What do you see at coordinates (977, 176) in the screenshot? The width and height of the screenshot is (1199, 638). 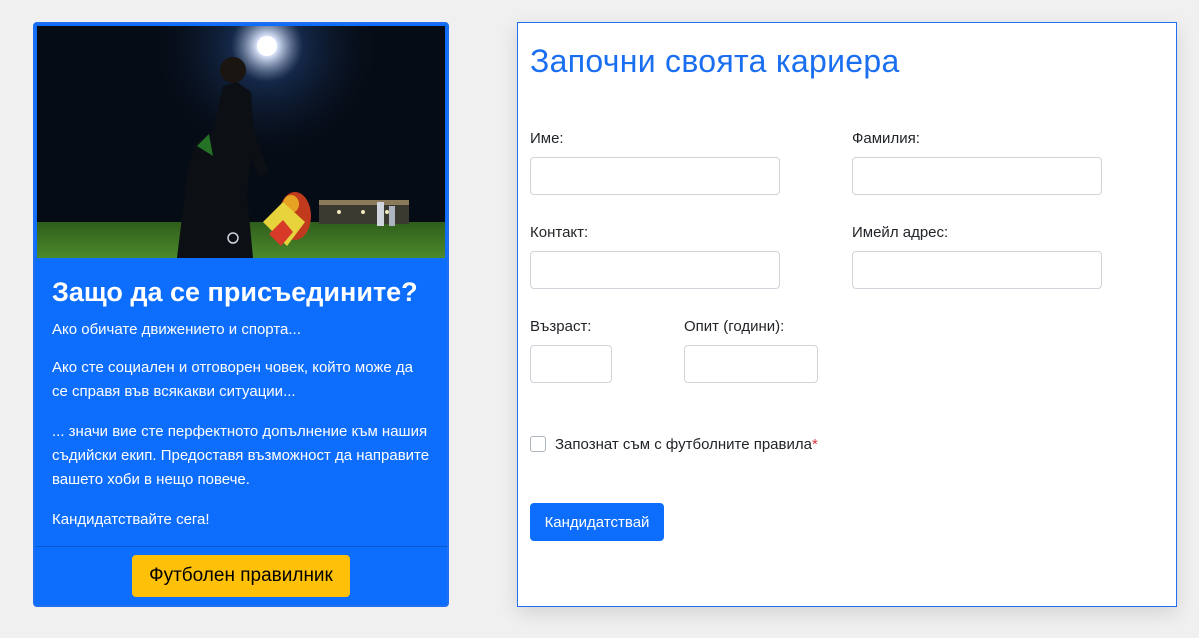 I see `last-name-input` at bounding box center [977, 176].